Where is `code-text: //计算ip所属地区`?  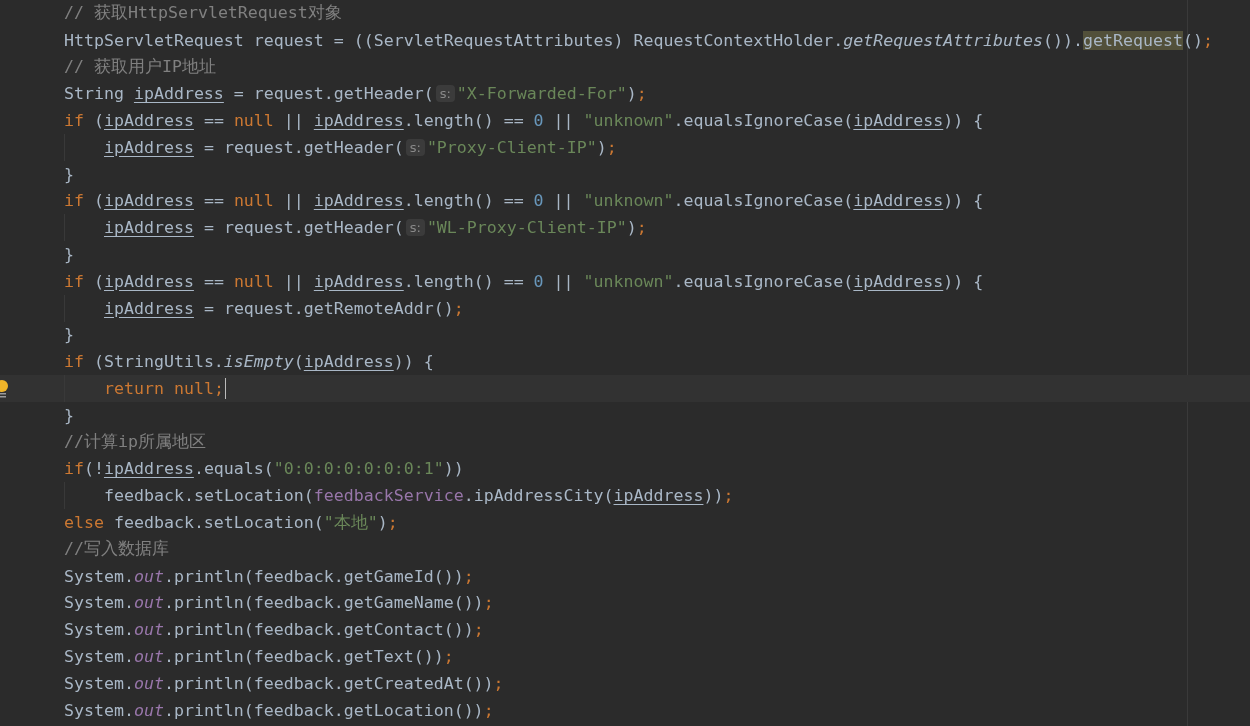
code-text: //计算ip所属地区 is located at coordinates (135, 442).